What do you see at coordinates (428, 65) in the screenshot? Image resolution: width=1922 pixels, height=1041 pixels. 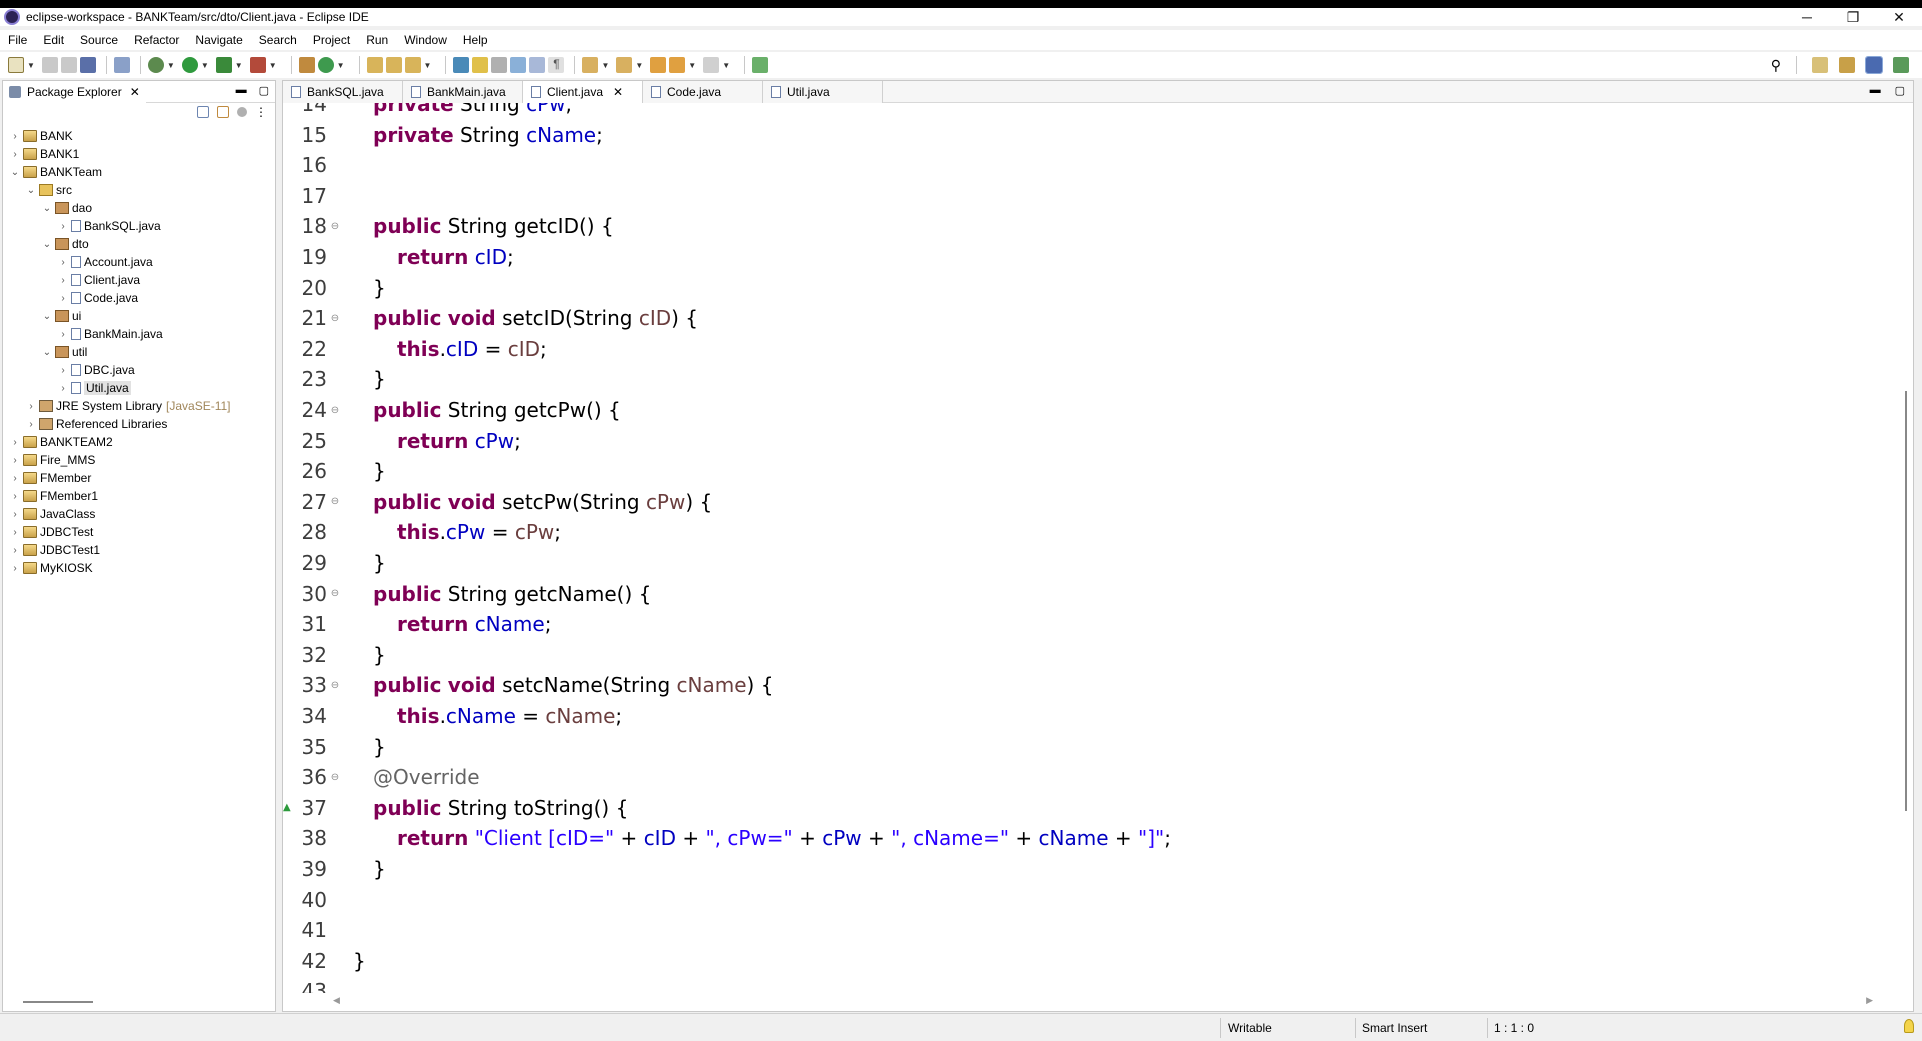 I see `search-dropdown-icon: ▼` at bounding box center [428, 65].